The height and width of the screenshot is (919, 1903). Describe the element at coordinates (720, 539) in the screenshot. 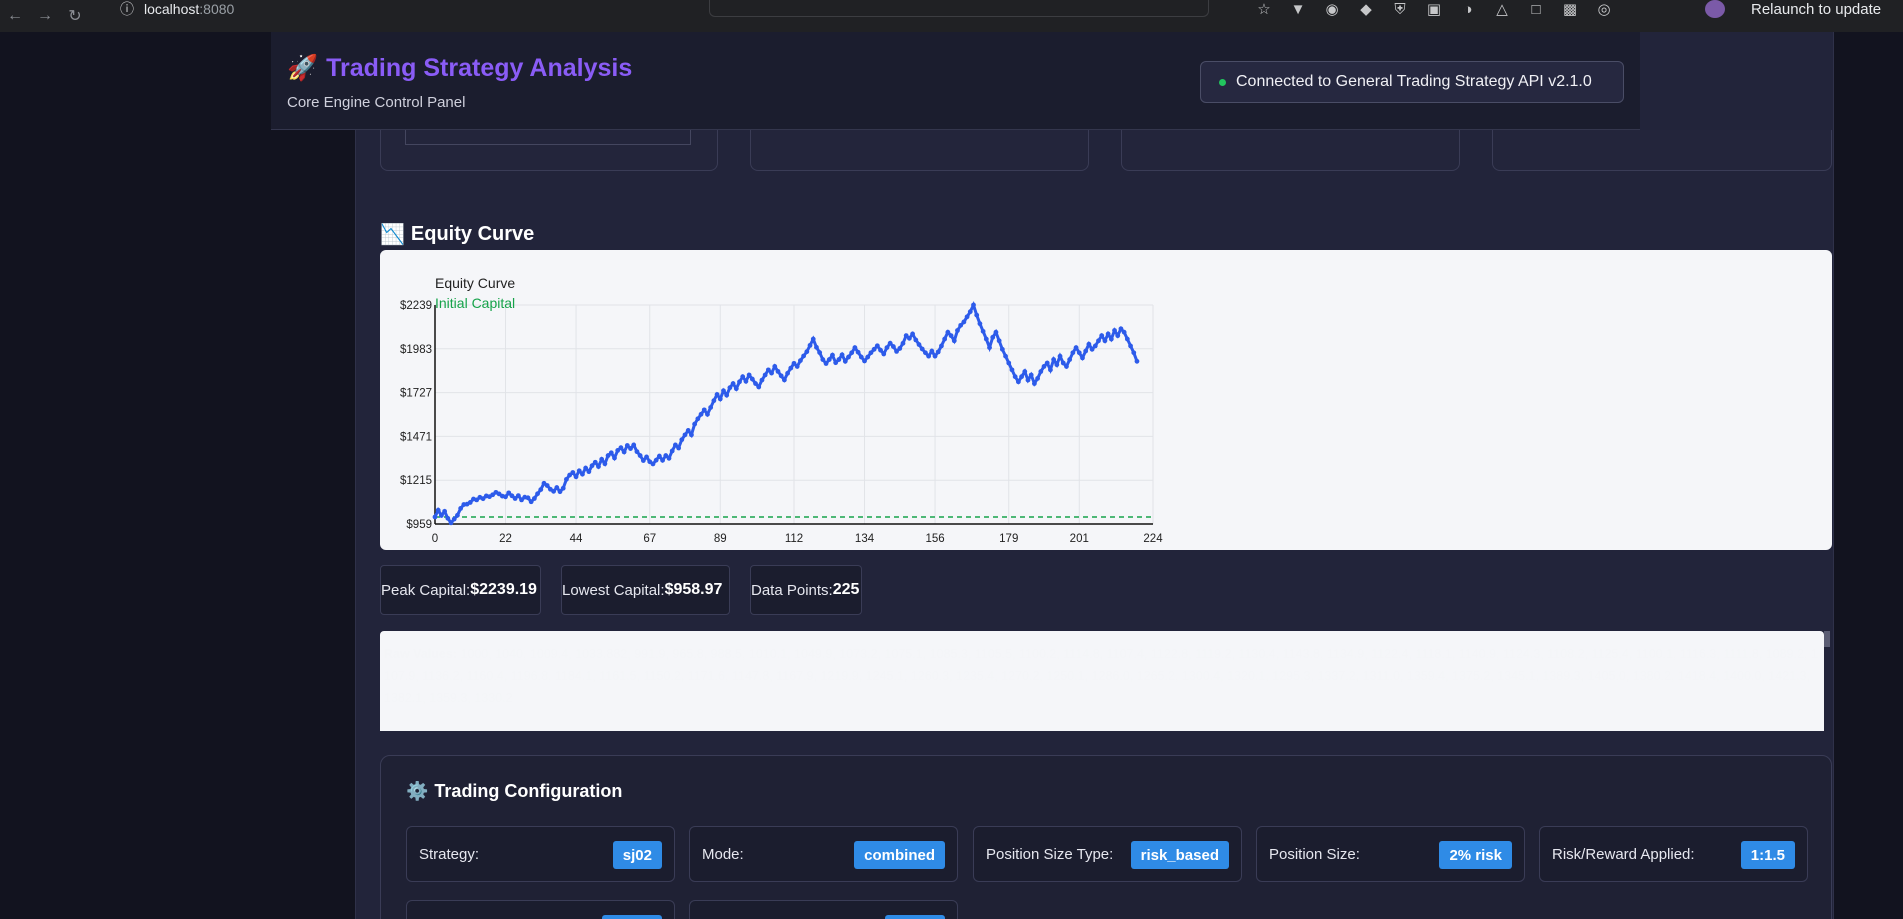

I see `x-tick-label: 89` at that location.